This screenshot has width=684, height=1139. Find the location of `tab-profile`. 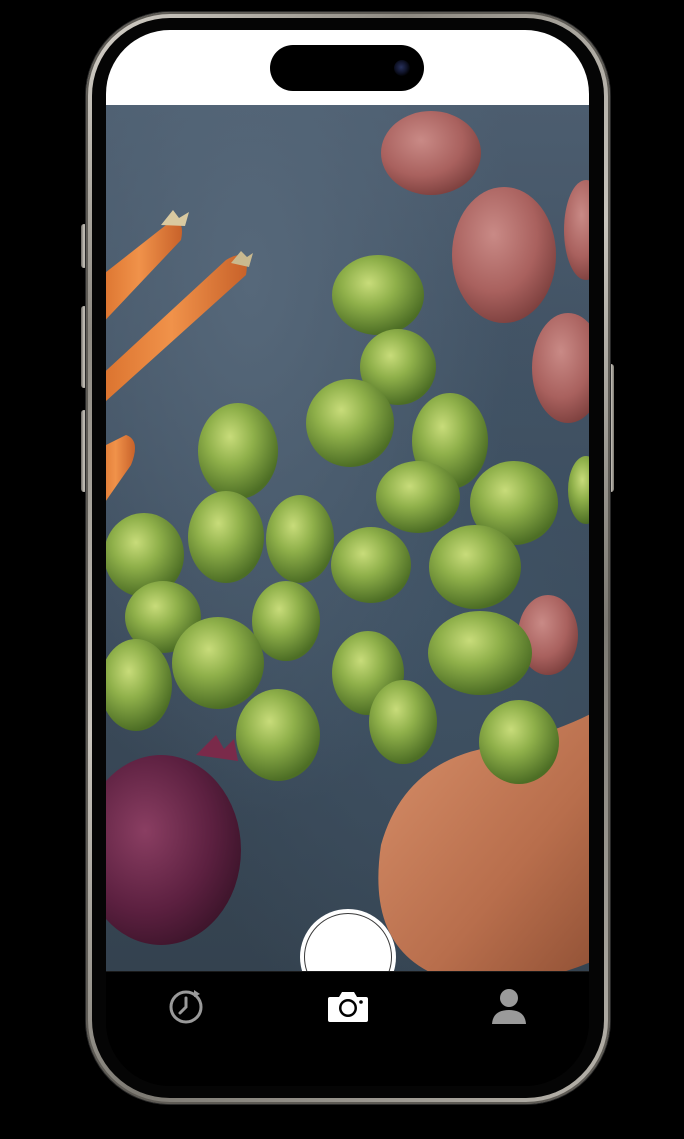

tab-profile is located at coordinates (509, 1006).